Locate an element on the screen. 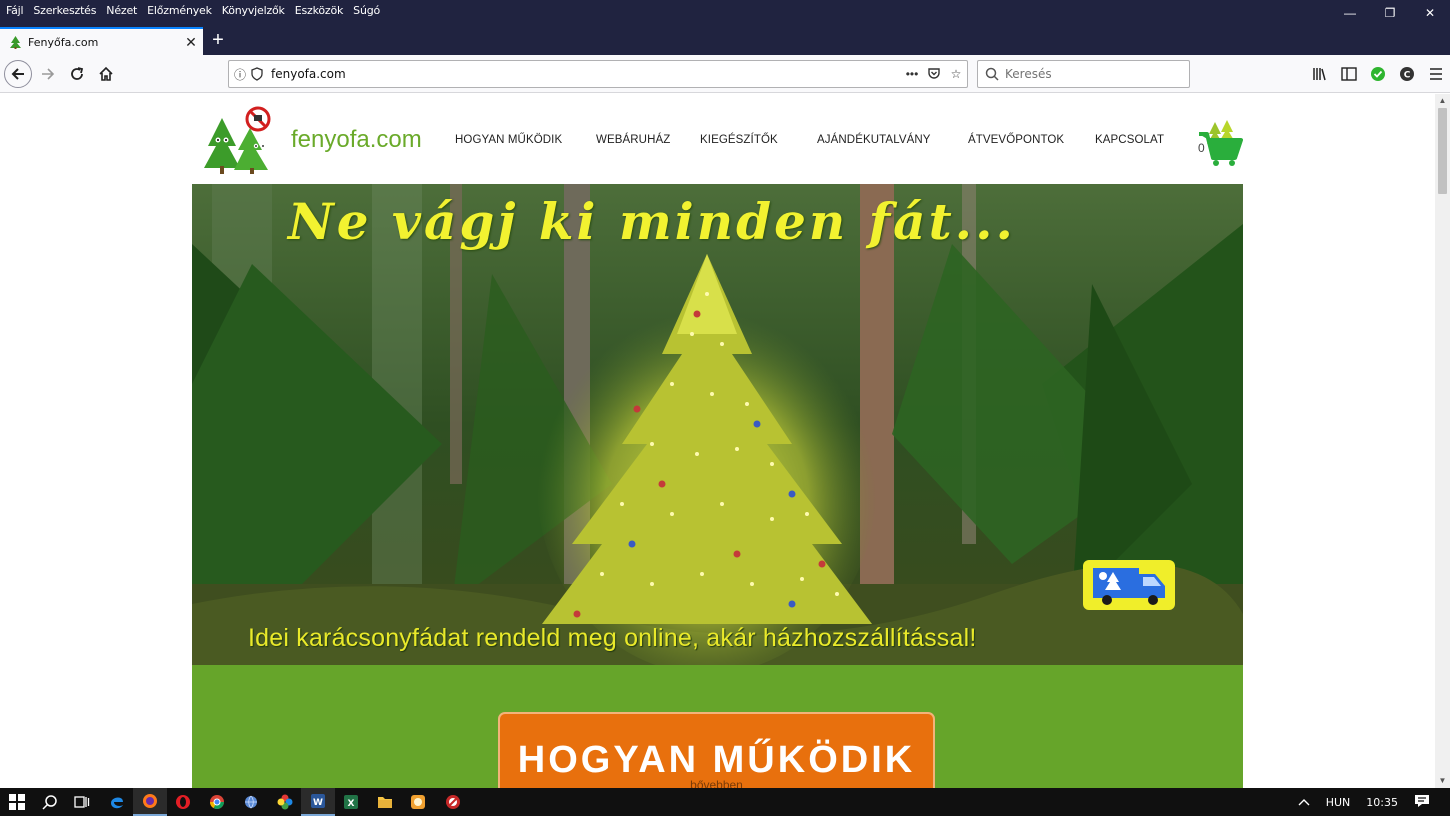 The image size is (1450, 816). nav-contact: KAPCSOLAT is located at coordinates (1129, 140).